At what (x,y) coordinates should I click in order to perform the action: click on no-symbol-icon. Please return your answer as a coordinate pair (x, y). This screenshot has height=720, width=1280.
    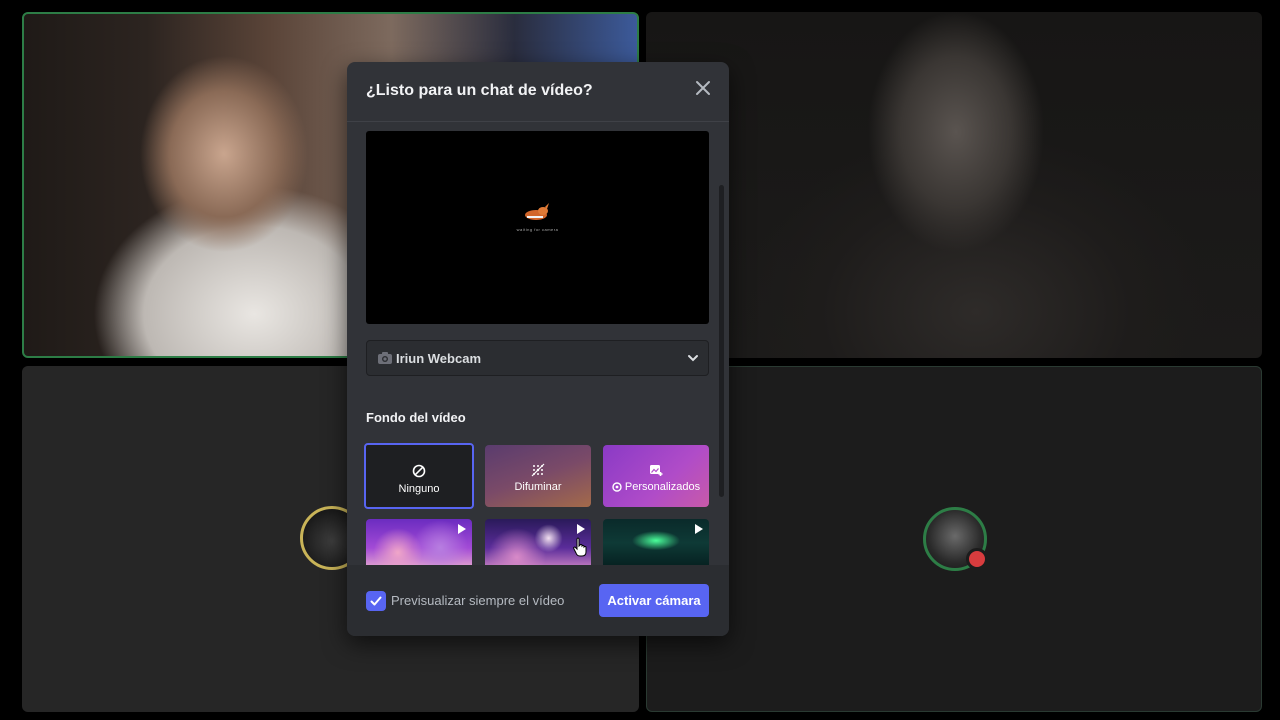
    Looking at the image, I should click on (419, 471).